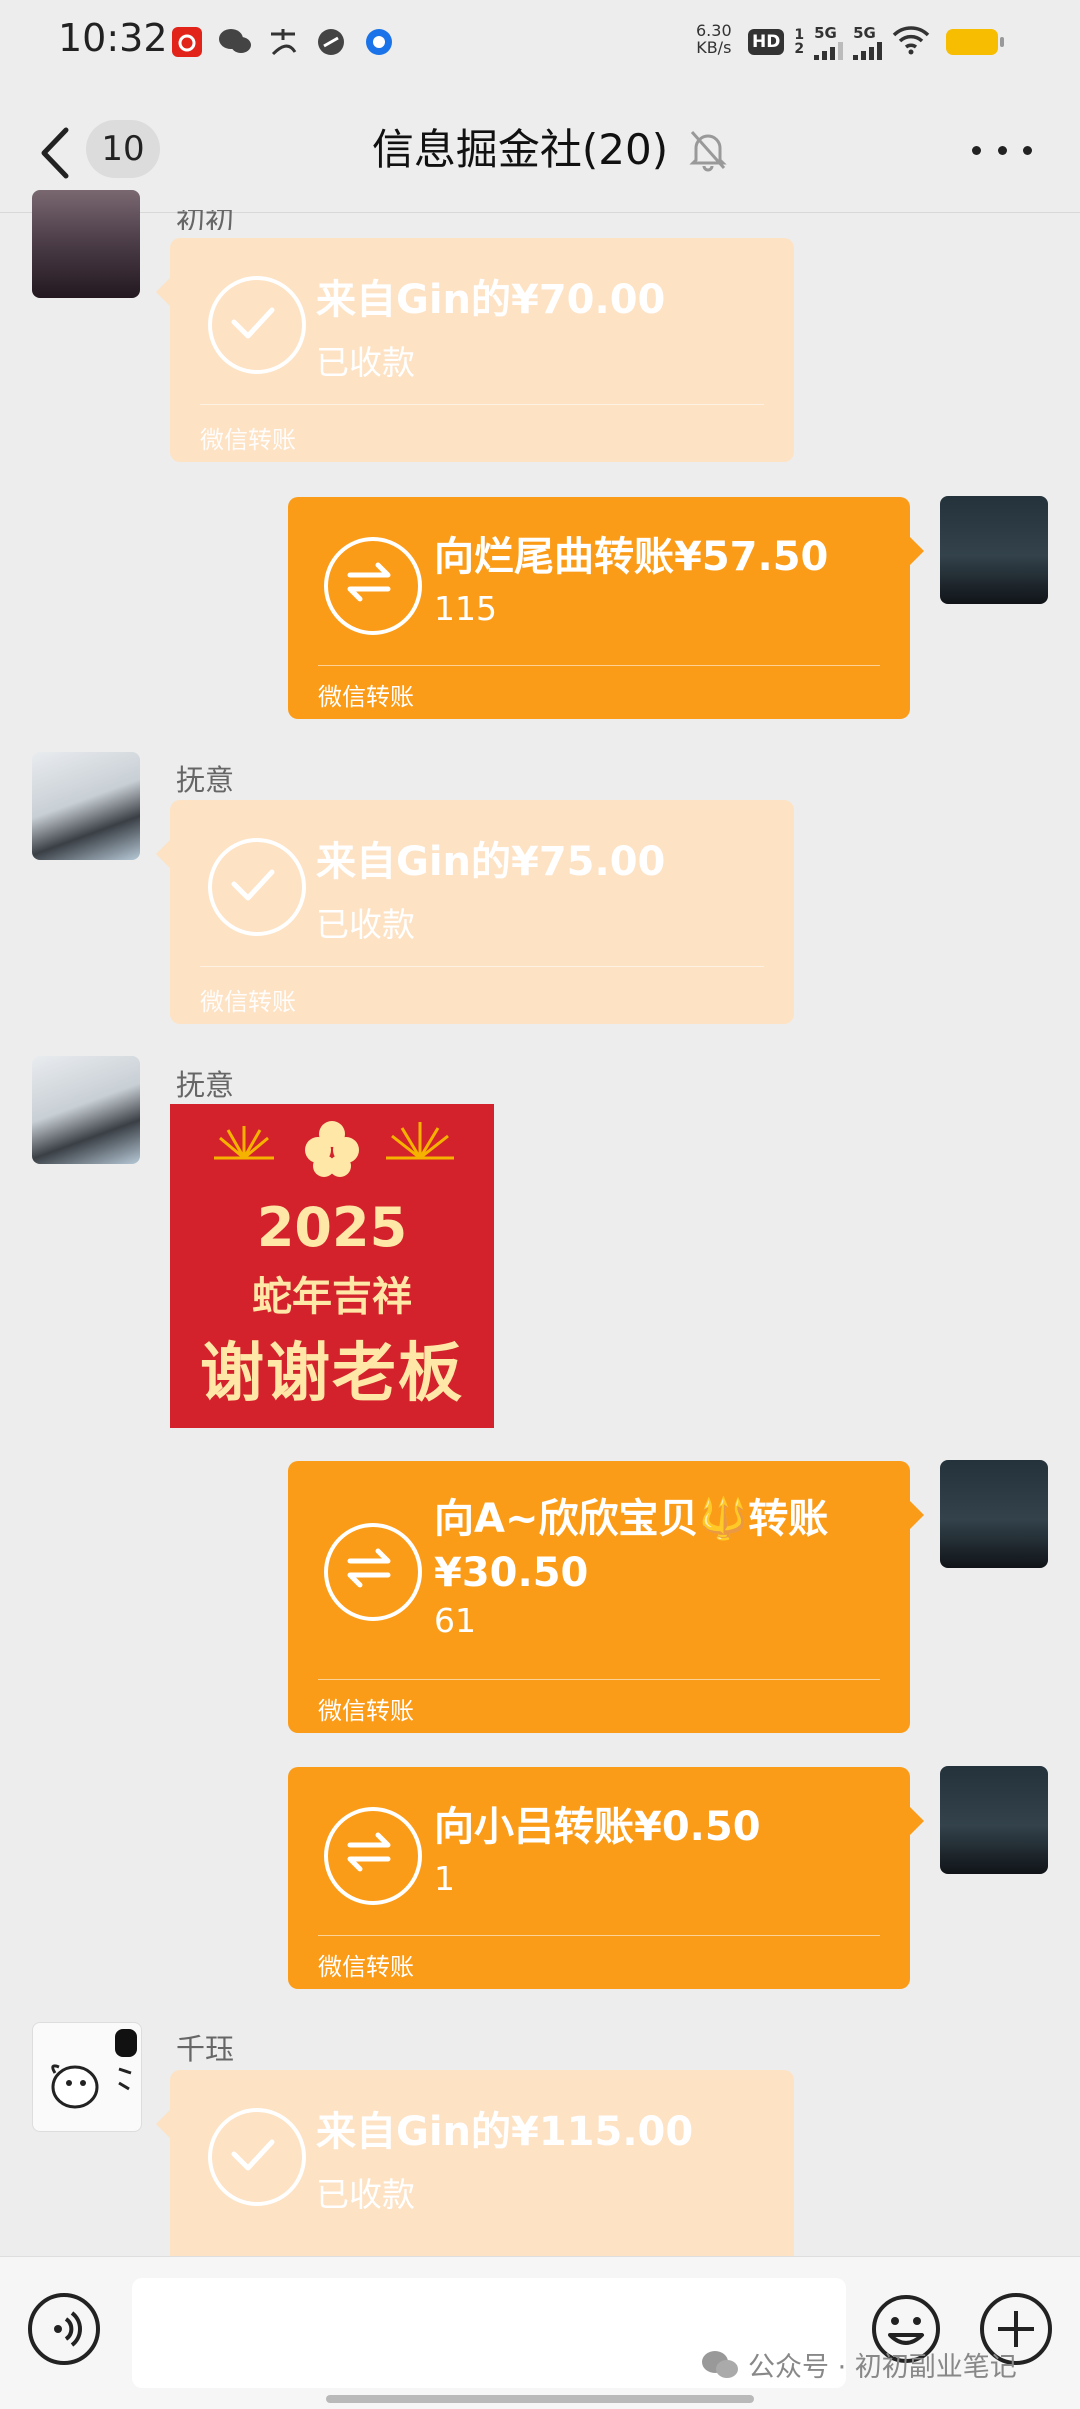  What do you see at coordinates (465, 608) in the screenshot?
I see `transfer-note: 115` at bounding box center [465, 608].